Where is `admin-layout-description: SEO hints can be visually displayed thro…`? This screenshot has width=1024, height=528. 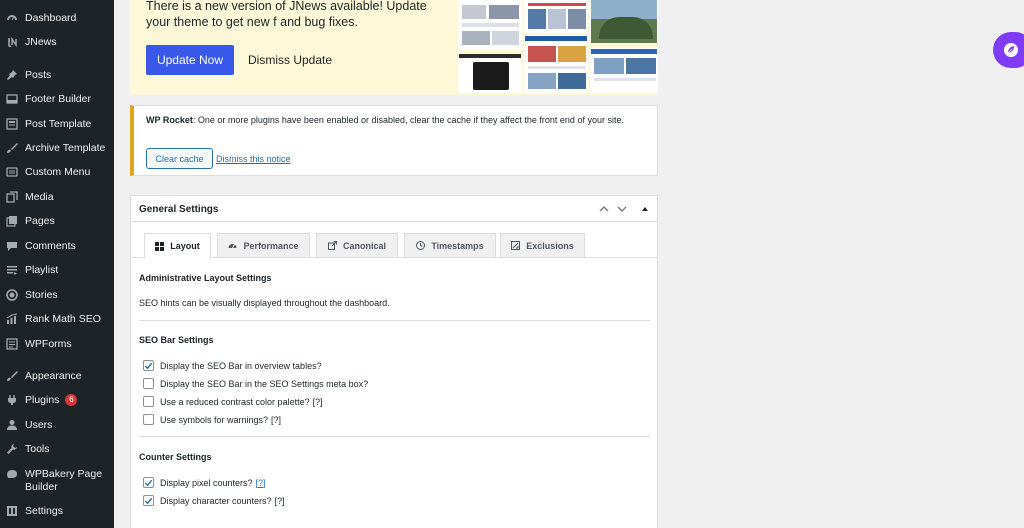 admin-layout-description: SEO hints can be visually displayed thro… is located at coordinates (264, 303).